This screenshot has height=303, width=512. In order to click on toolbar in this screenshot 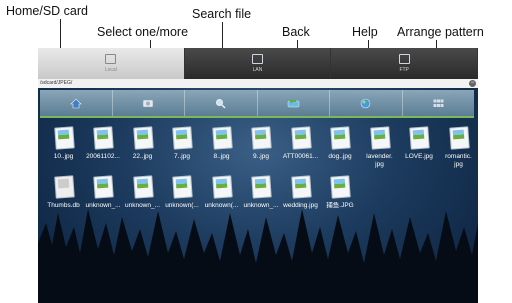, I will do `click(257, 104)`.